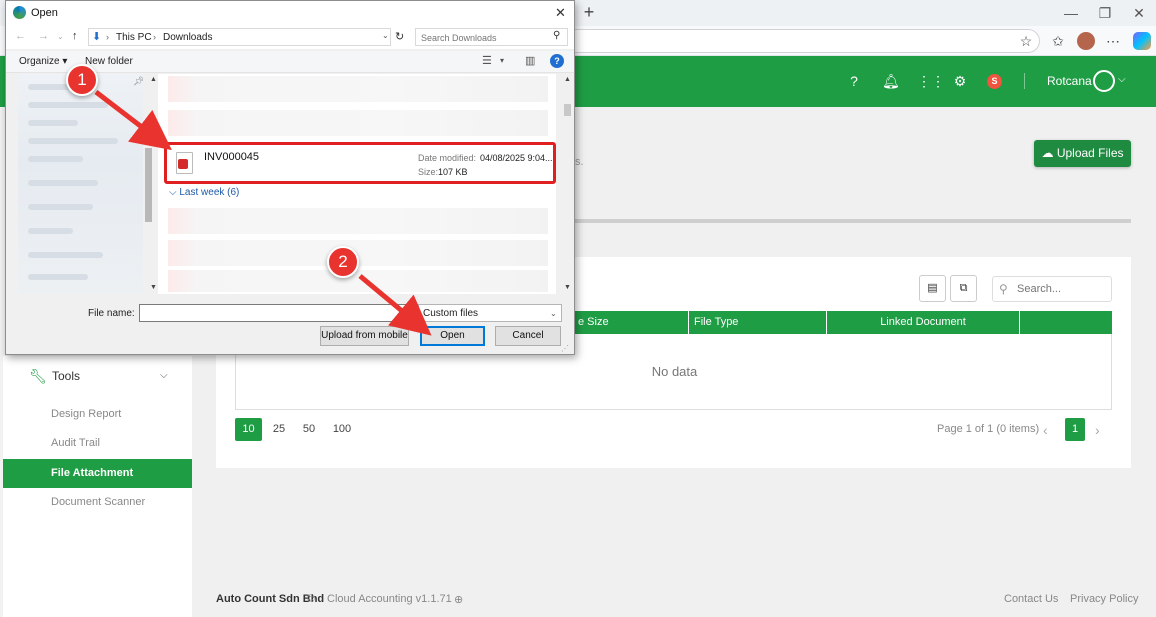 The width and height of the screenshot is (1156, 617). I want to click on bell-icon: 🔔︎, so click(891, 81).